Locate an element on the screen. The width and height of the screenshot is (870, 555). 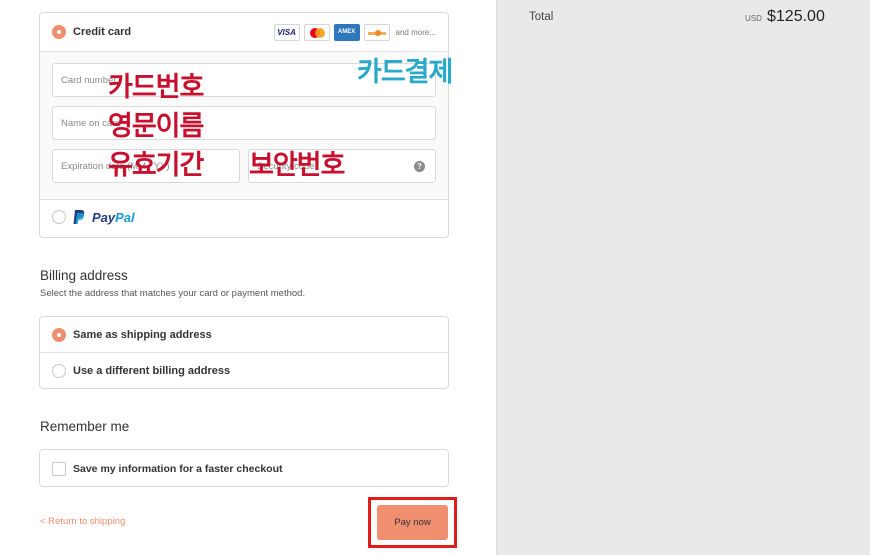
different-address-option: Use a different billing address is located at coordinates (244, 371).